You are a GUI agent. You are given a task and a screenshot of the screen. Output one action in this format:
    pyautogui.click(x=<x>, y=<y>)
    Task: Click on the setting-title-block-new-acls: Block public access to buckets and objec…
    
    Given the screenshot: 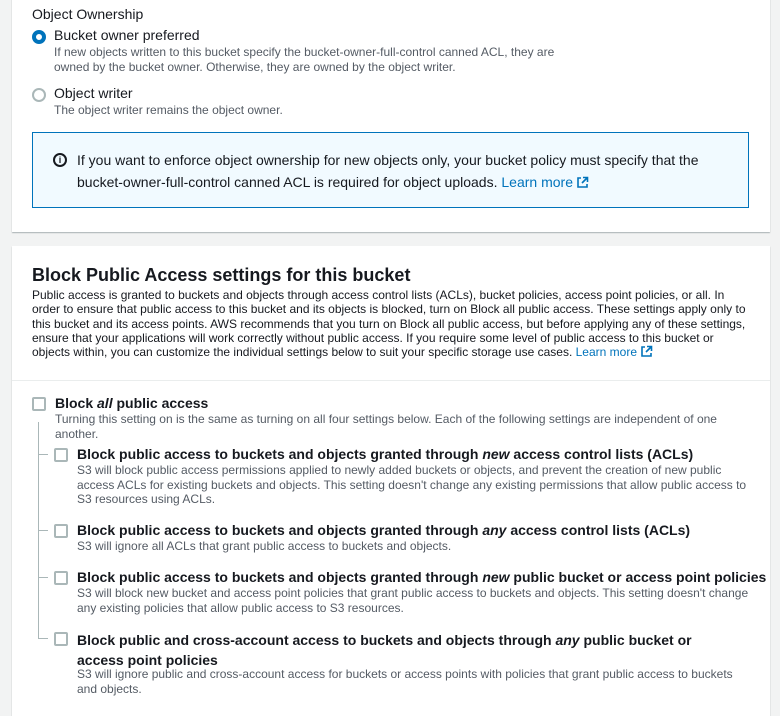 What is the action you would take?
    pyautogui.click(x=385, y=454)
    